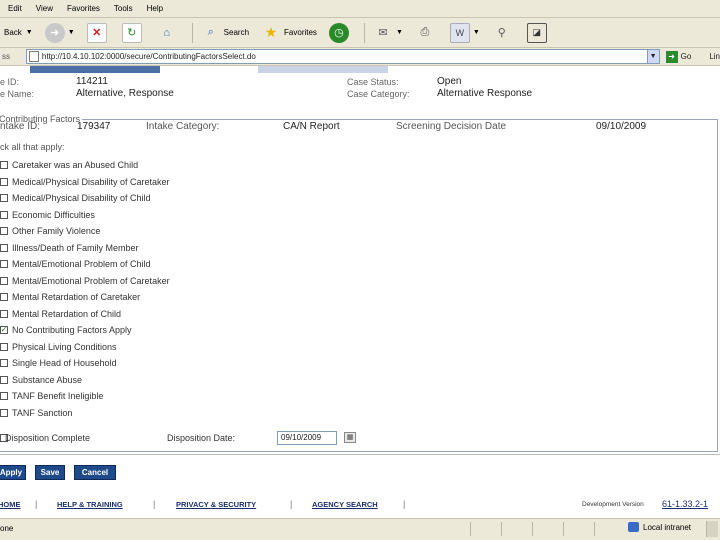  I want to click on factor-label: Medical/Physical Disability of Child, so click(81, 198).